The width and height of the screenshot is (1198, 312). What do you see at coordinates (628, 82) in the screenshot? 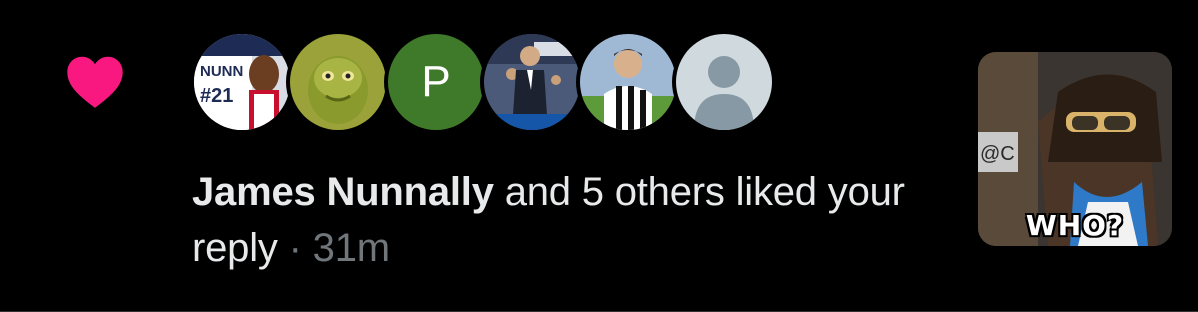
I see `avatar-soccer-player` at bounding box center [628, 82].